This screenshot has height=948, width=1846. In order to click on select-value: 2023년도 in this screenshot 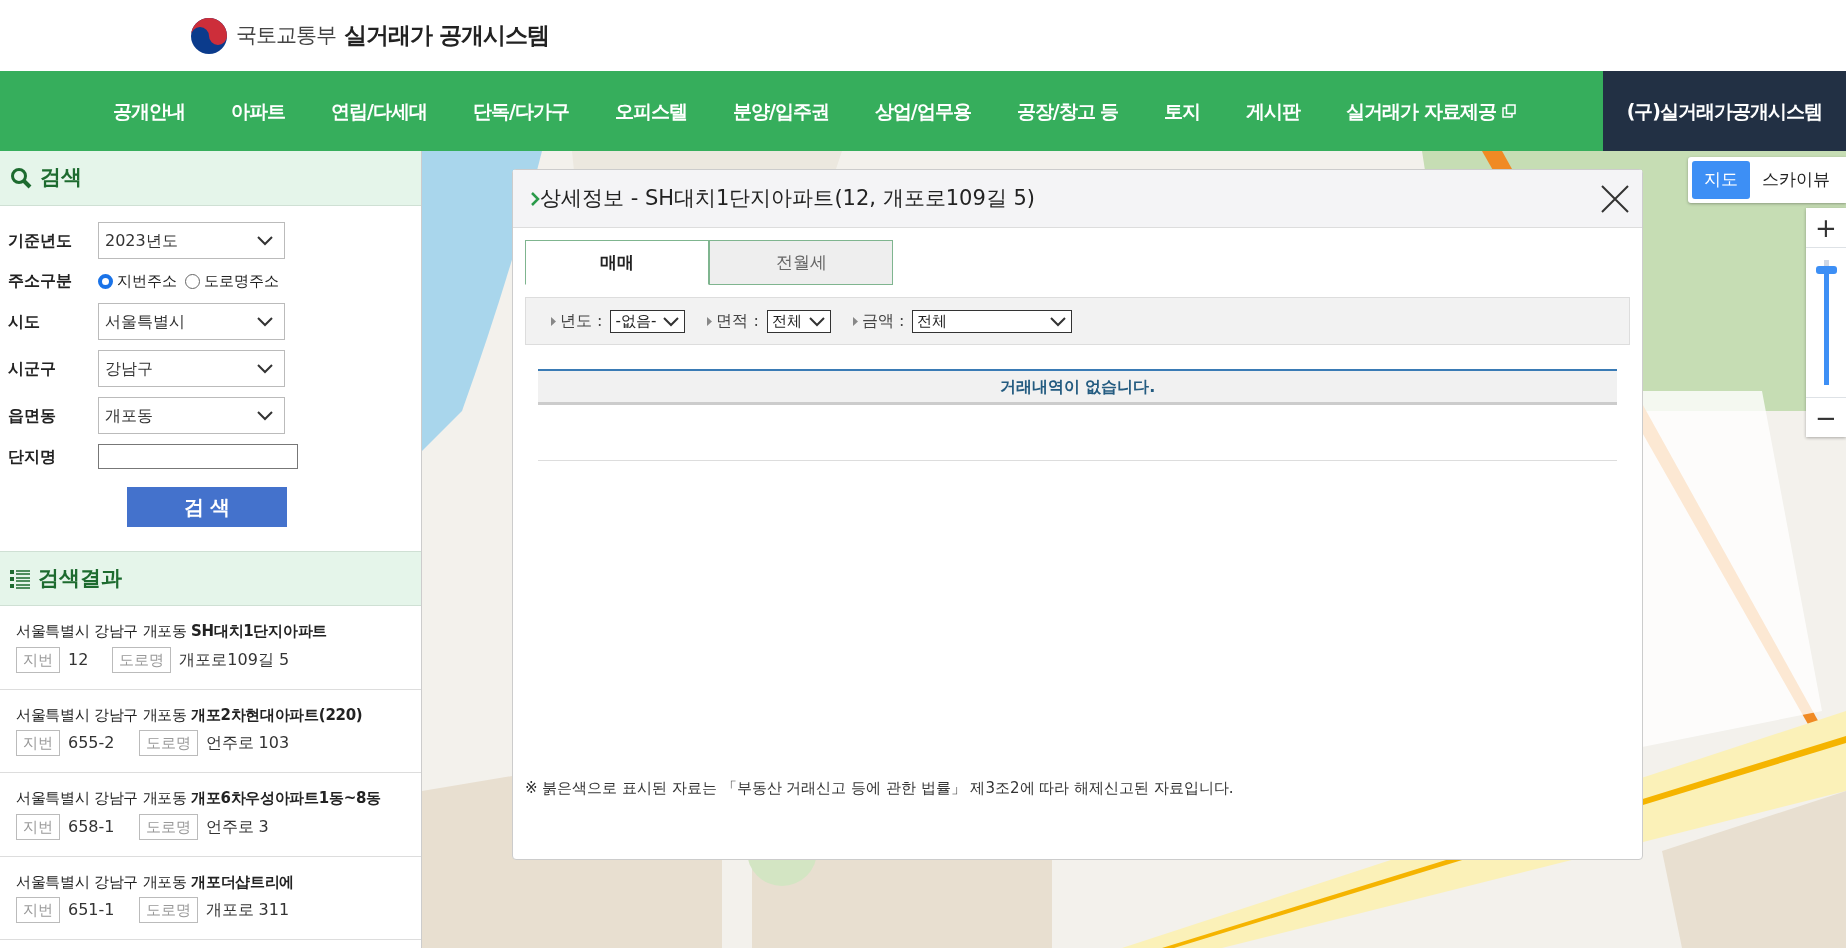, I will do `click(141, 240)`.